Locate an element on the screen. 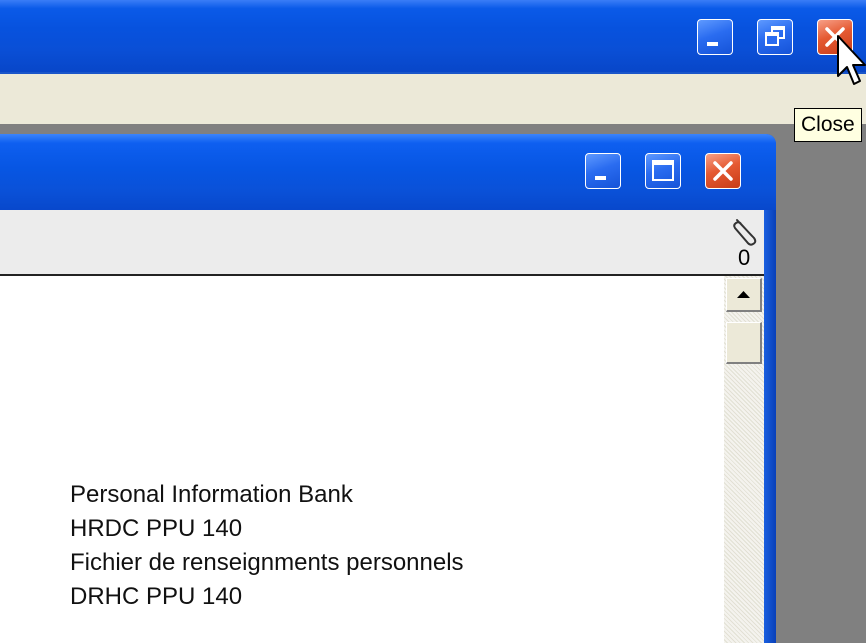 Image resolution: width=866 pixels, height=643 pixels. document-maximize-button is located at coordinates (663, 171).